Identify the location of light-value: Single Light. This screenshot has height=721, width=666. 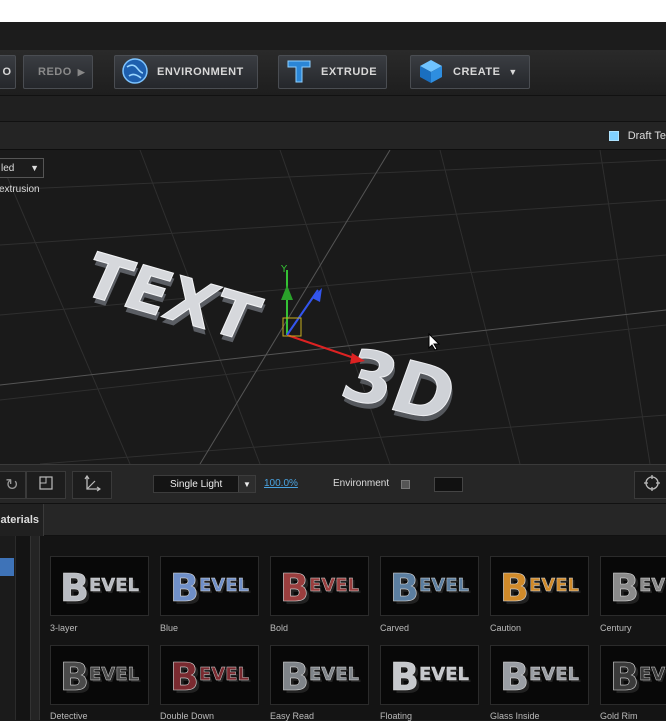
(196, 484).